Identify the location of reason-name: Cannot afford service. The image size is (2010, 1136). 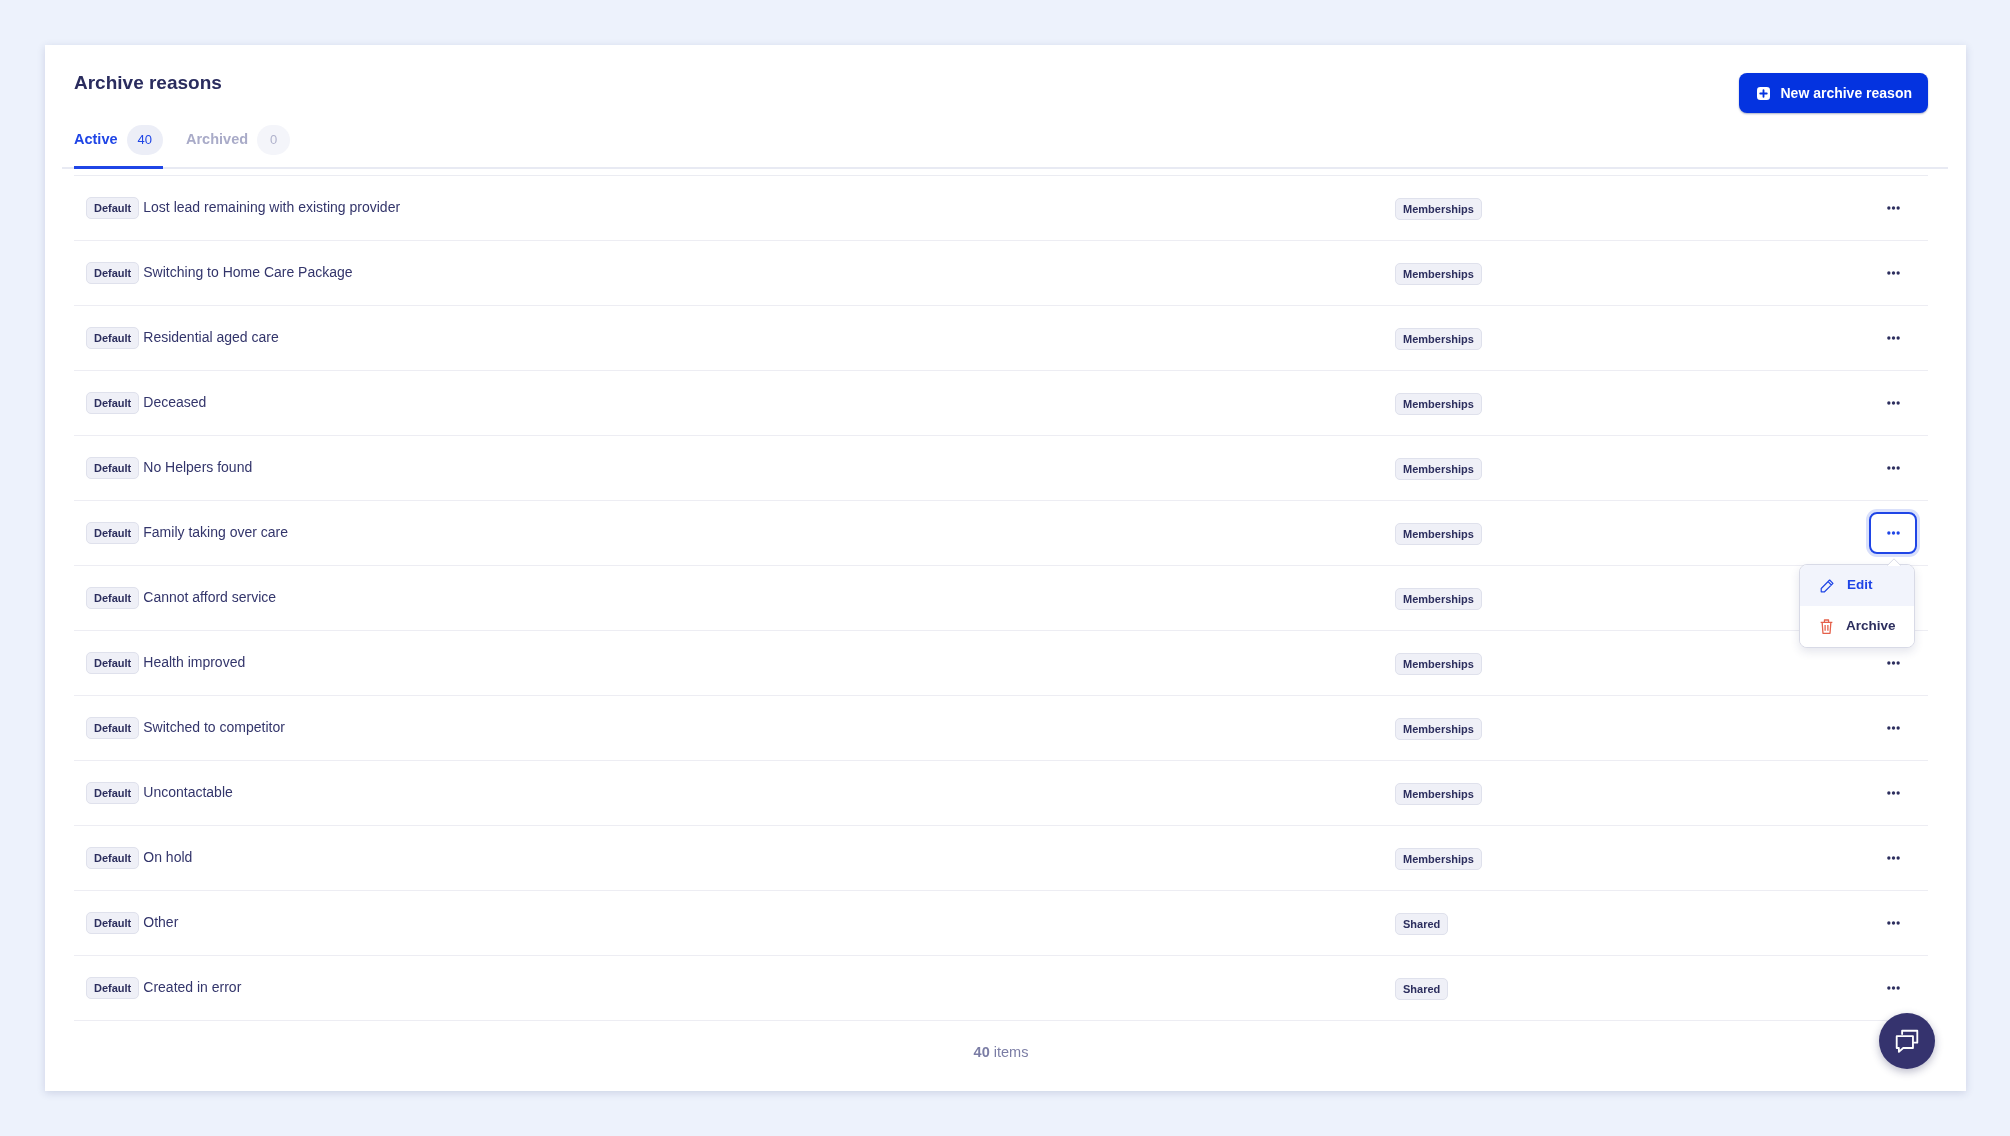
(210, 597).